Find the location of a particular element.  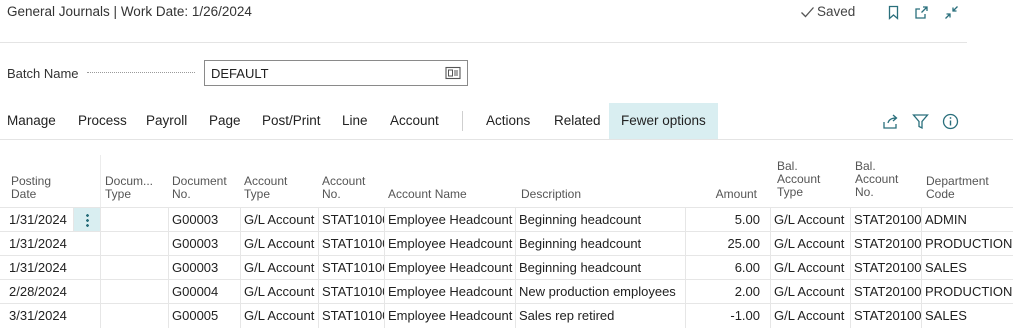

header-description: Description is located at coordinates (581, 194).